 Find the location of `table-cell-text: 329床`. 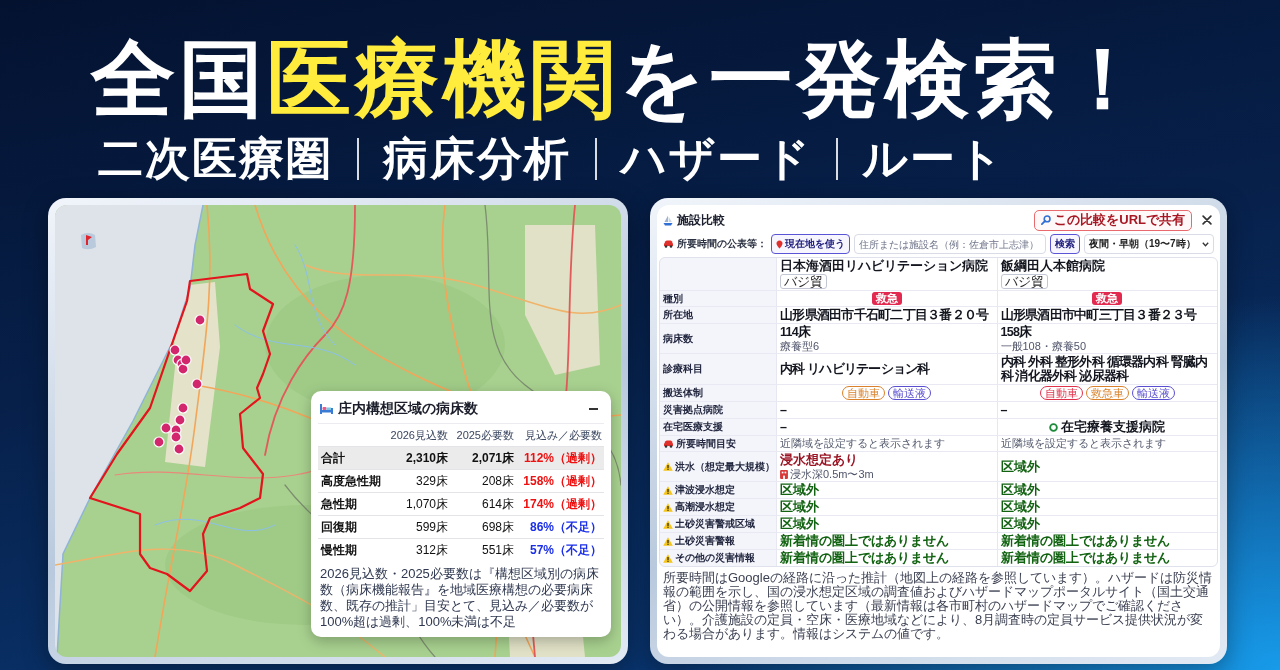

table-cell-text: 329床 is located at coordinates (431, 481).